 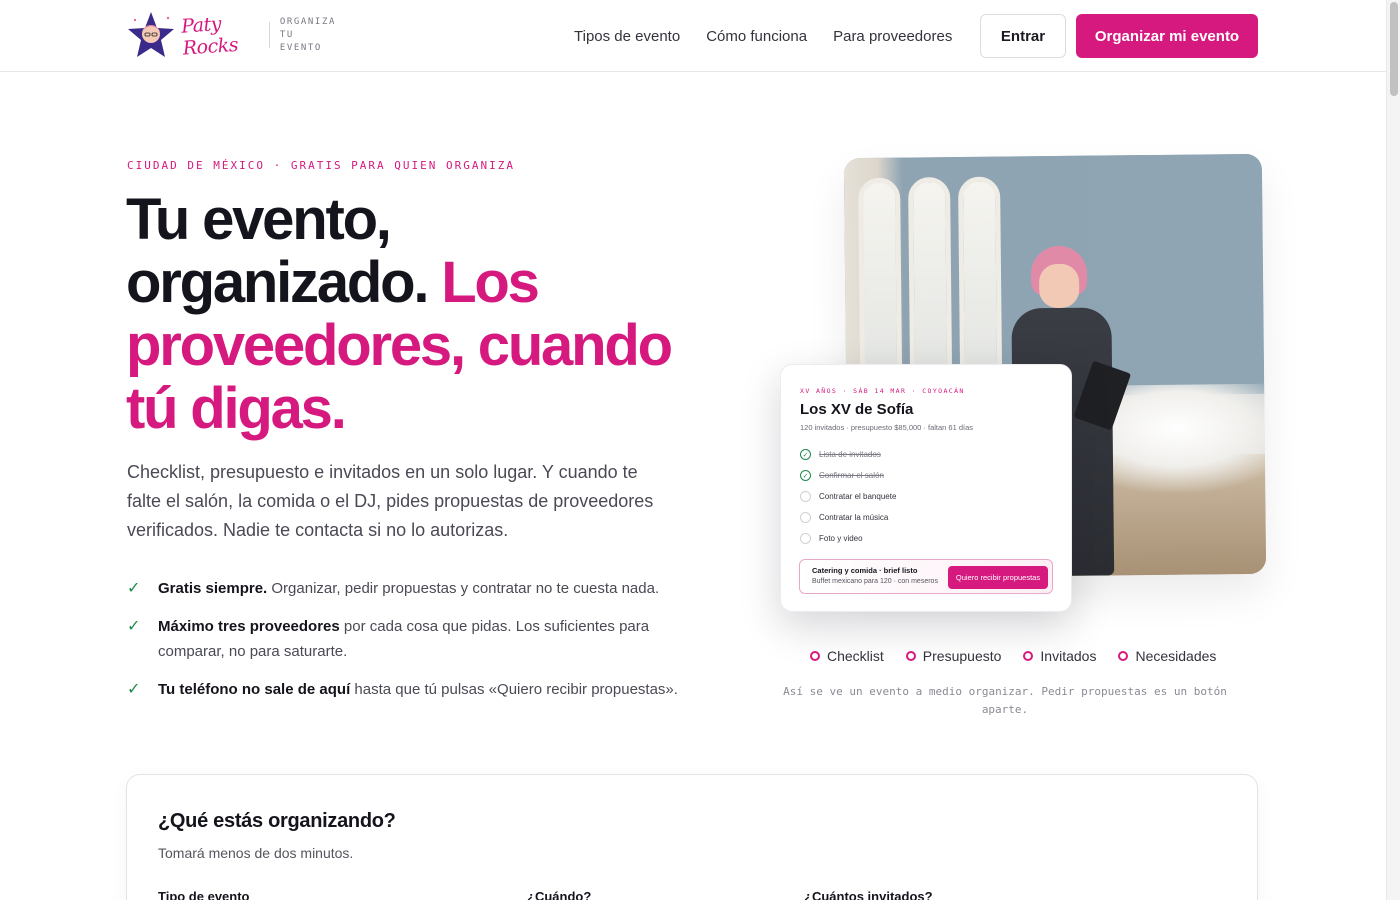 What do you see at coordinates (1023, 36) in the screenshot?
I see `login-button: Entrar` at bounding box center [1023, 36].